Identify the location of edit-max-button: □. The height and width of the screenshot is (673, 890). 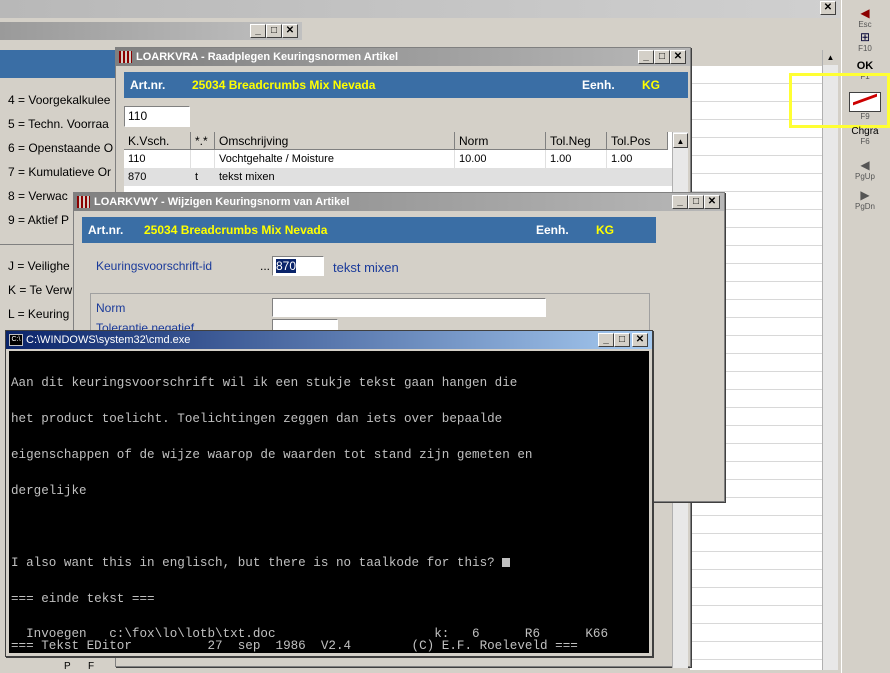
(696, 202).